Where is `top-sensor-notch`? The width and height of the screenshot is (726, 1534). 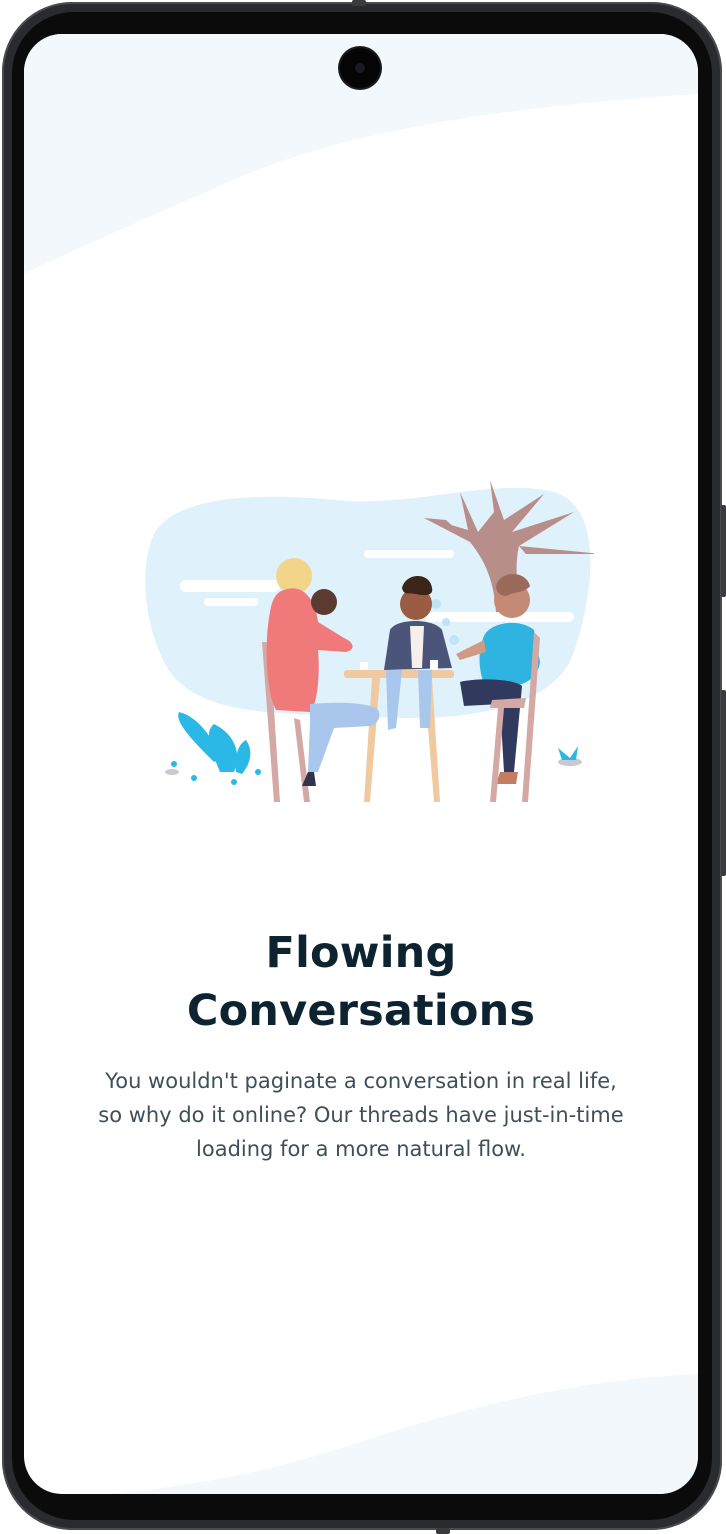 top-sensor-notch is located at coordinates (359, 3).